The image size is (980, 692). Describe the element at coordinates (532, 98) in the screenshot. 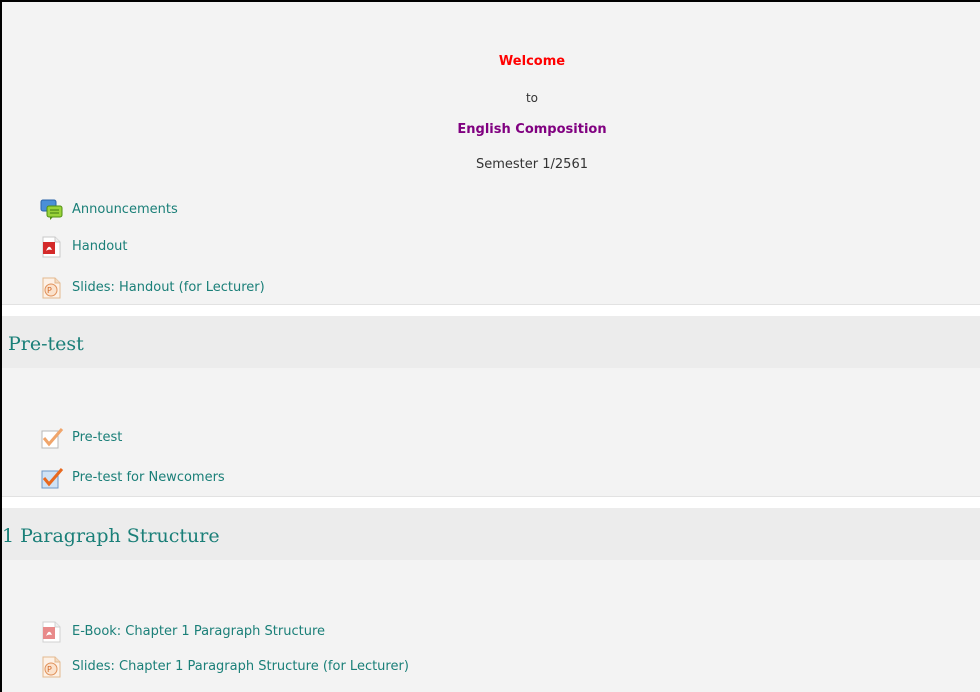

I see `to-text: to` at that location.